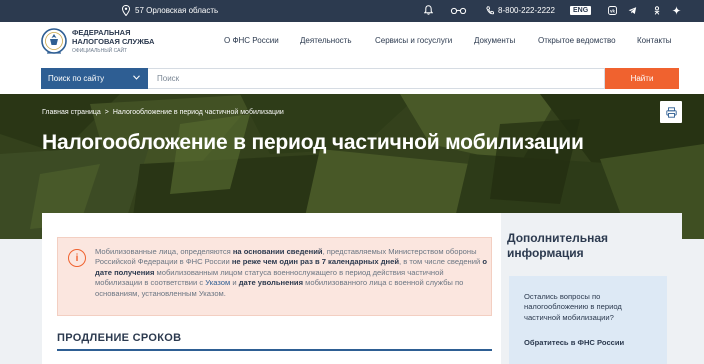 The image size is (704, 364). I want to click on notice-bold: дате увольнения, so click(271, 283).